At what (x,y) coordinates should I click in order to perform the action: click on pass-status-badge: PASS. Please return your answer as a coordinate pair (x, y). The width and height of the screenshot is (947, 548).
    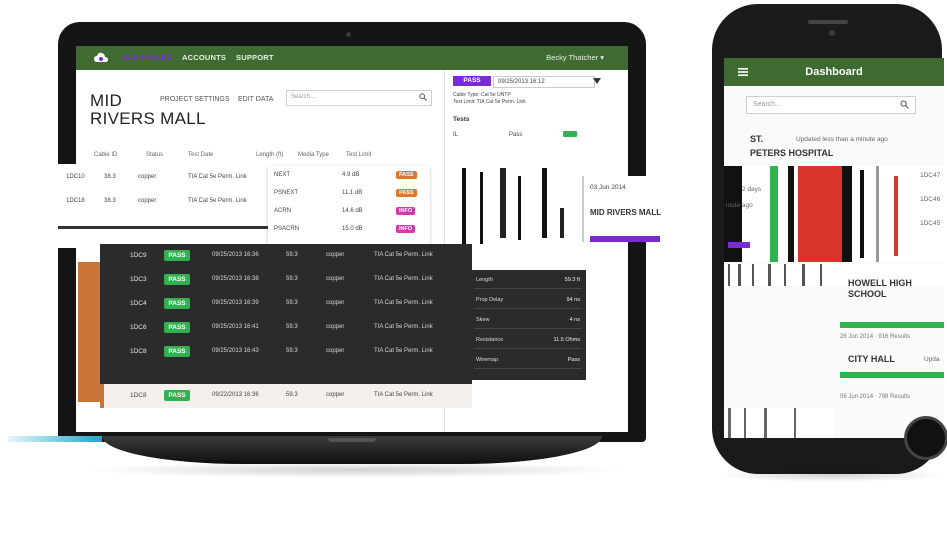
    Looking at the image, I should click on (472, 81).